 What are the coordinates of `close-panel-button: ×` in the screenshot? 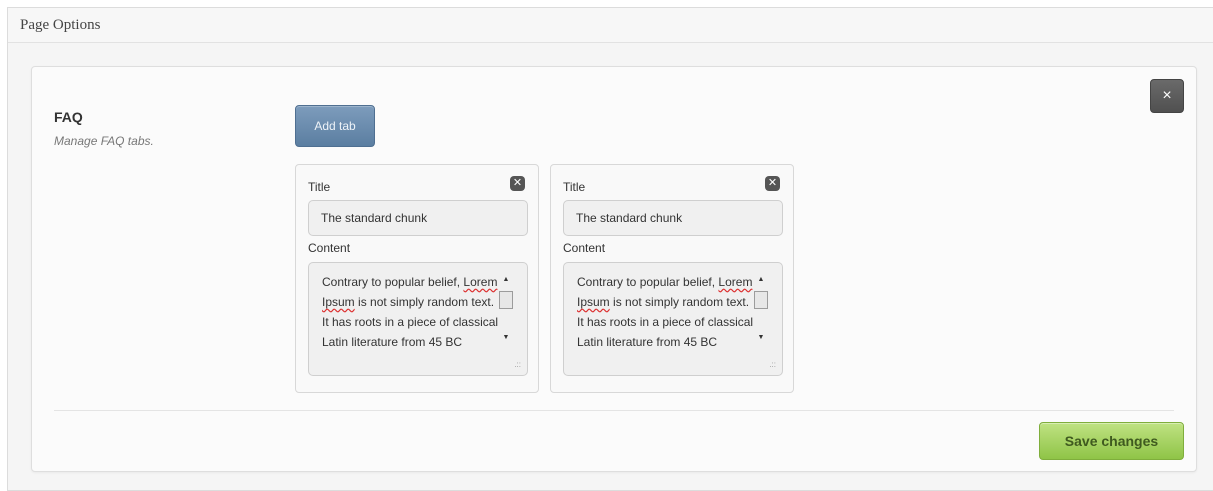 It's located at (1167, 96).